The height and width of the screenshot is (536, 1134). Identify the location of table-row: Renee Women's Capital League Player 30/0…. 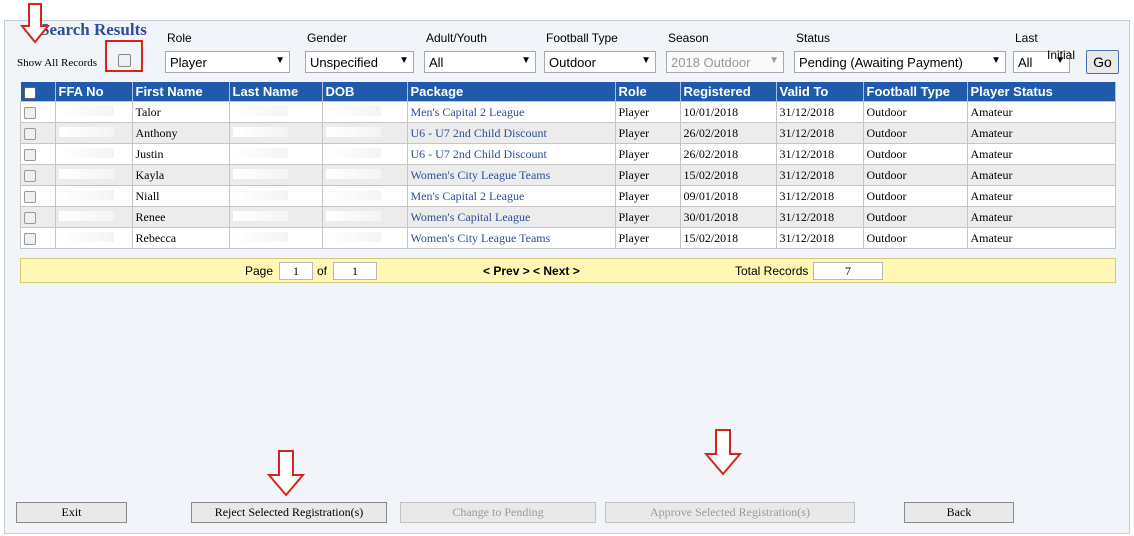
(568, 217).